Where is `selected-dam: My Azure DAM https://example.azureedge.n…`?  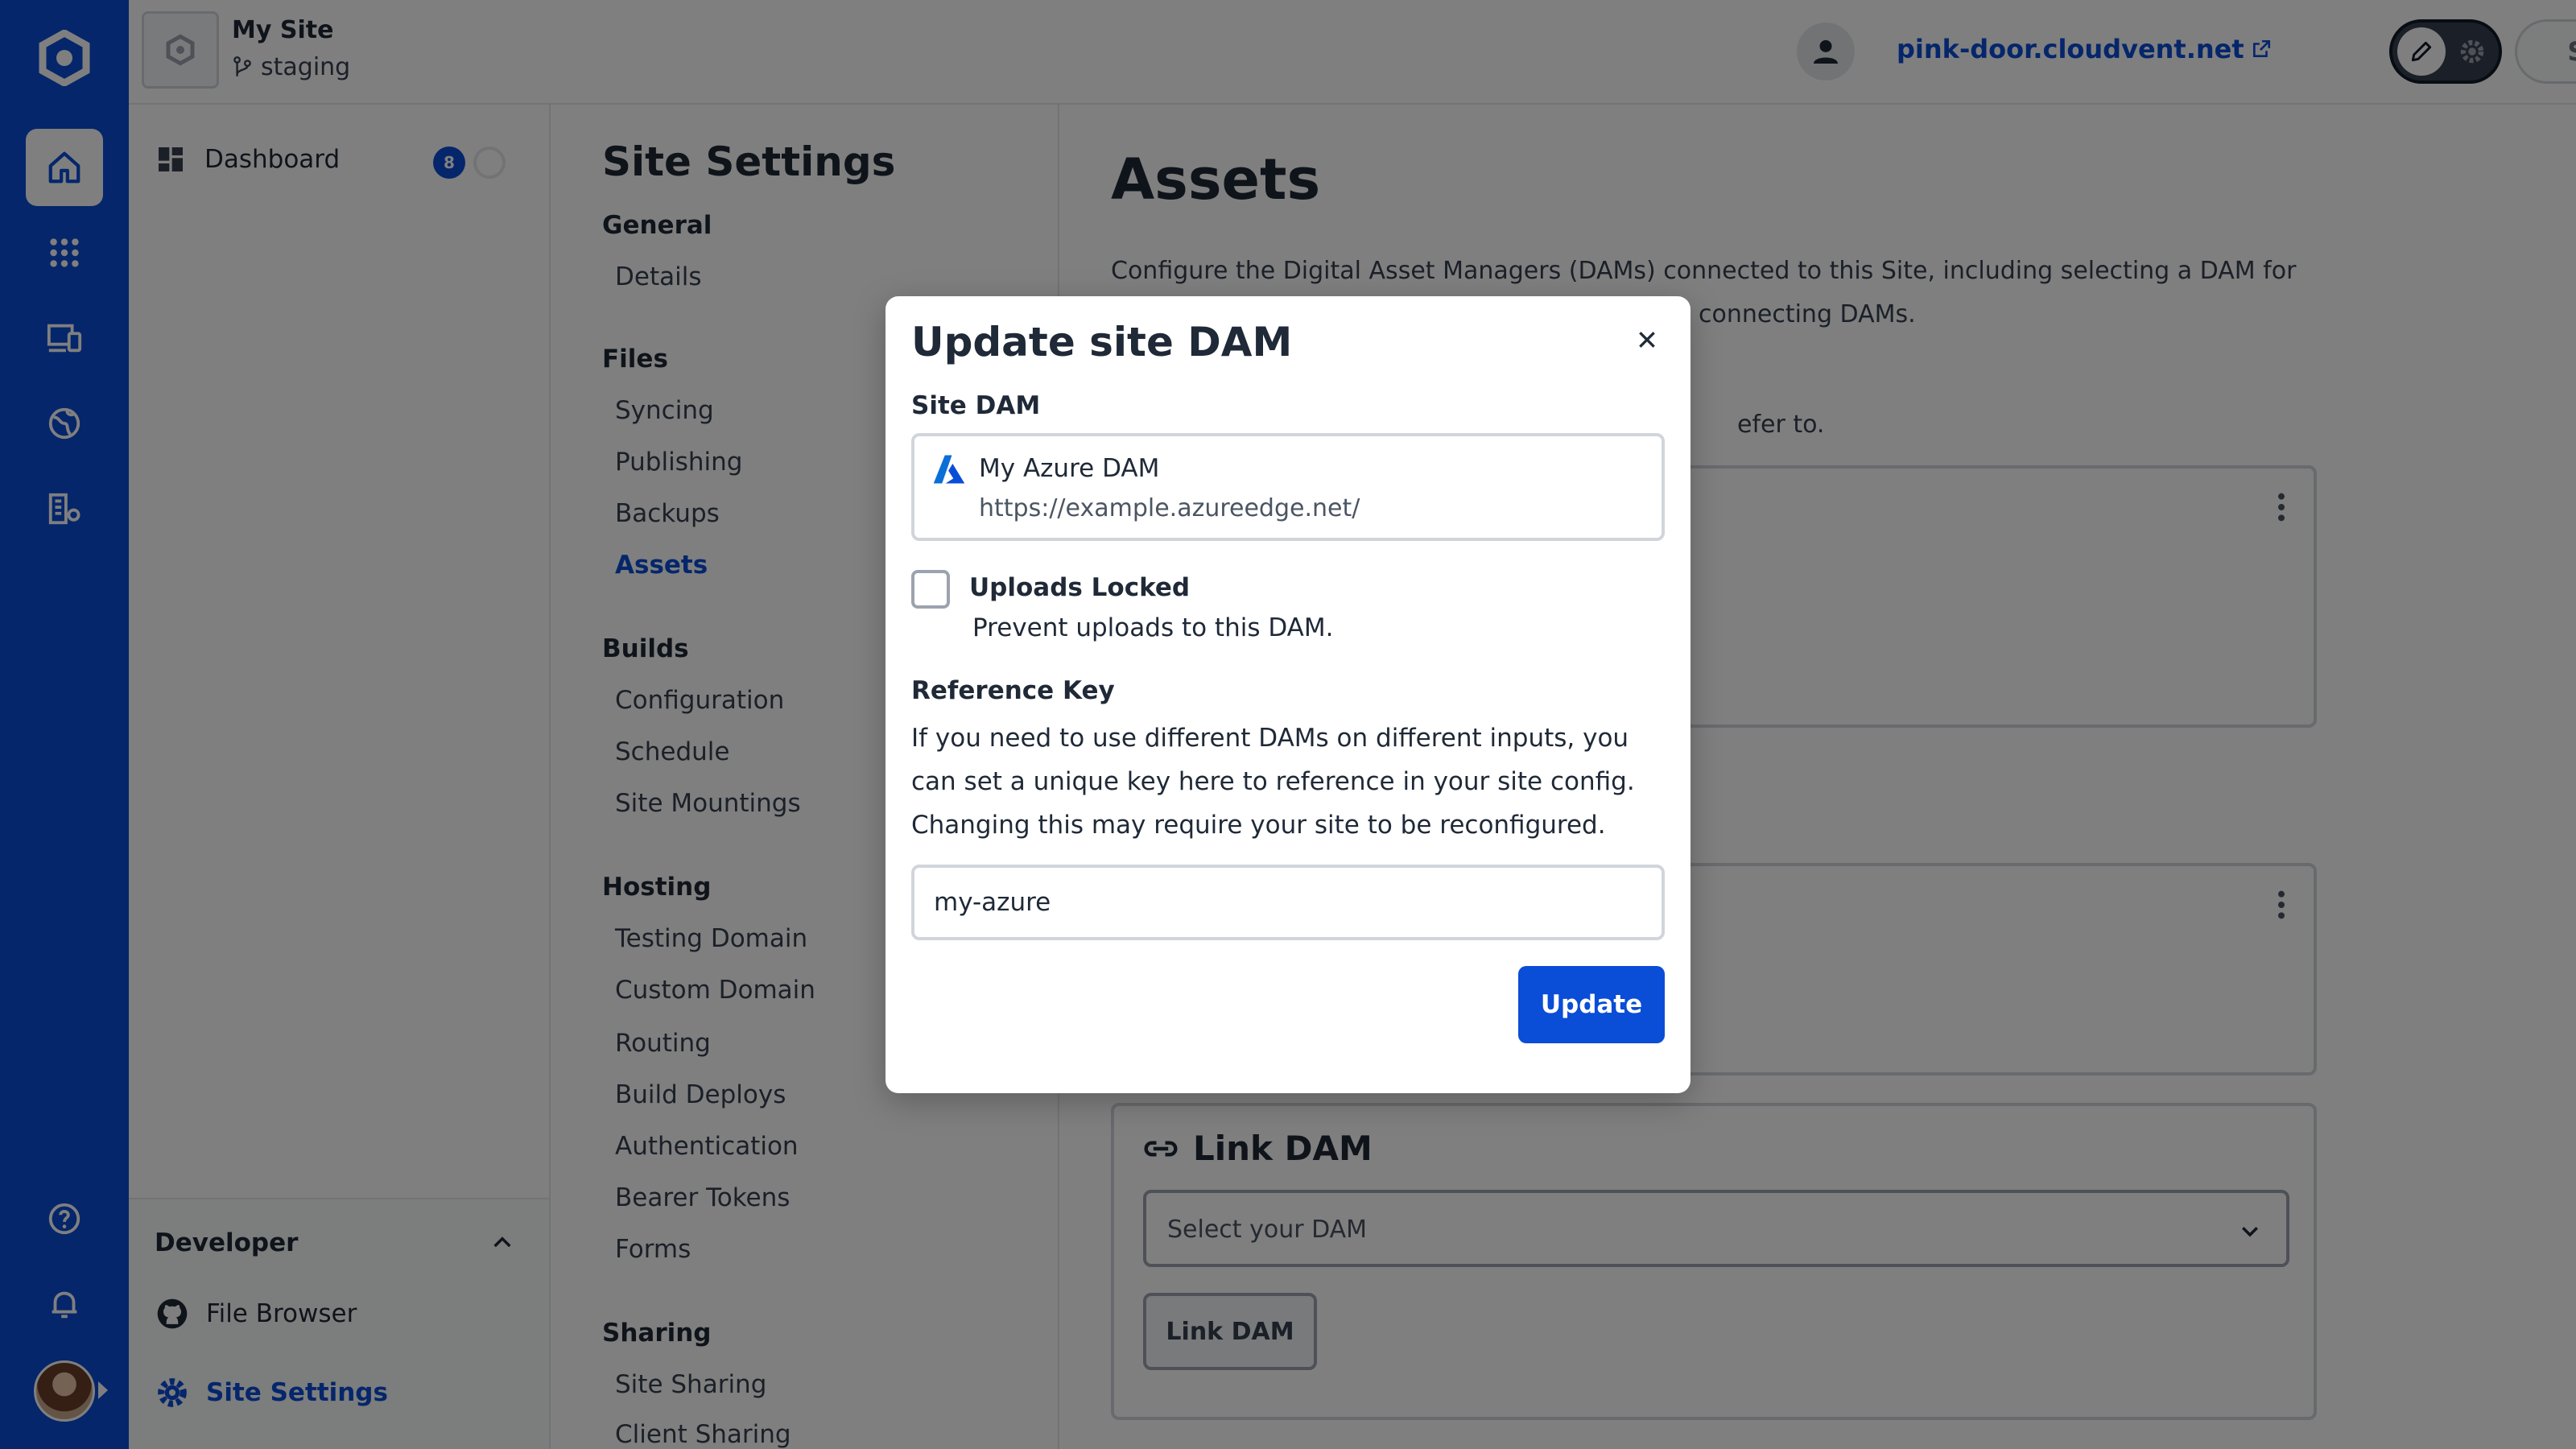 selected-dam: My Azure DAM https://example.azureedge.n… is located at coordinates (1288, 487).